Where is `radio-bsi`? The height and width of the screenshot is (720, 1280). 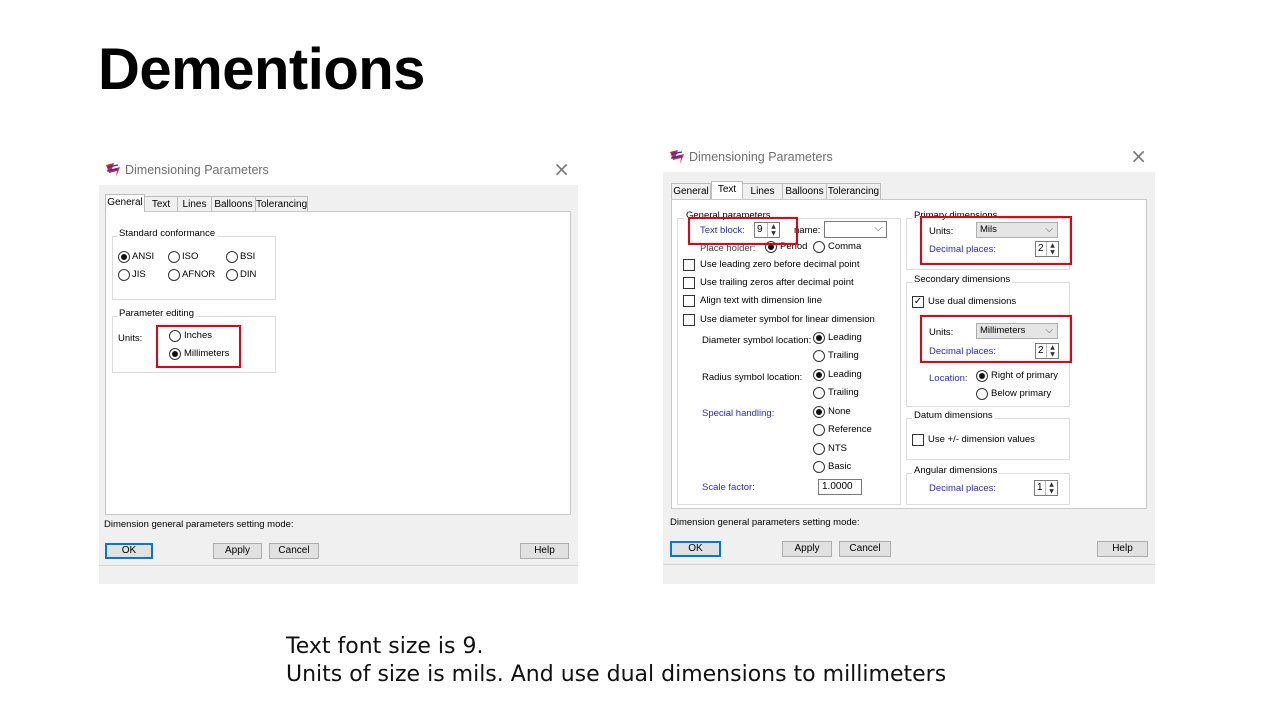
radio-bsi is located at coordinates (232, 257).